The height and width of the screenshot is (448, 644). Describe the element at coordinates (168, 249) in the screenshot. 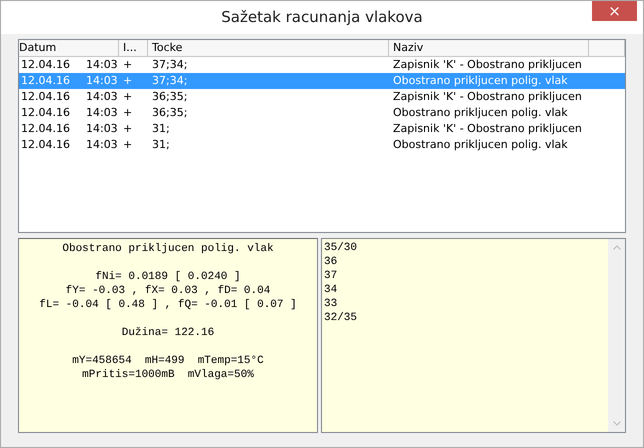

I see `summary-line: Obostrano prikljucen polig. vlak` at that location.